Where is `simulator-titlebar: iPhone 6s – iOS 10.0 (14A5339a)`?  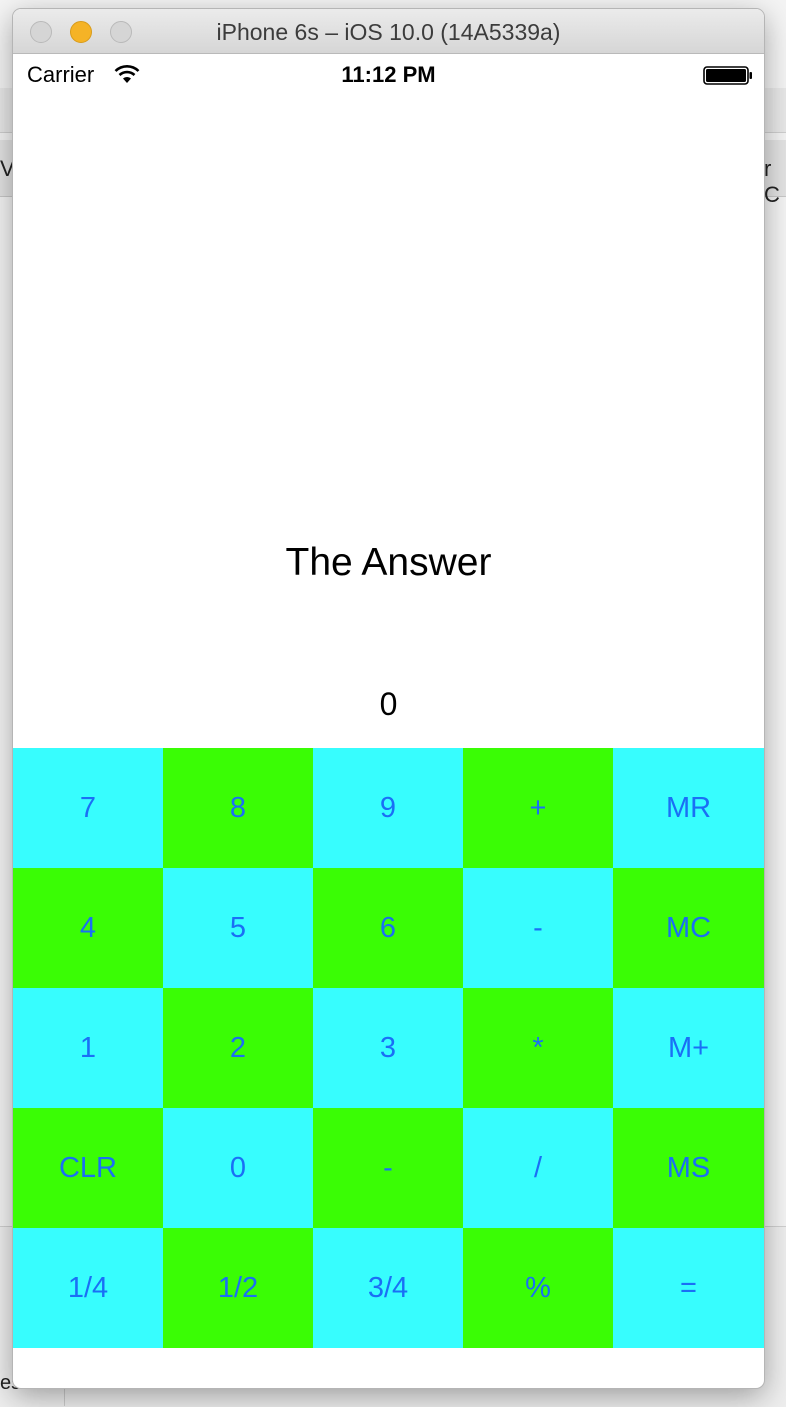
simulator-titlebar: iPhone 6s – iOS 10.0 (14A5339a) is located at coordinates (388, 31).